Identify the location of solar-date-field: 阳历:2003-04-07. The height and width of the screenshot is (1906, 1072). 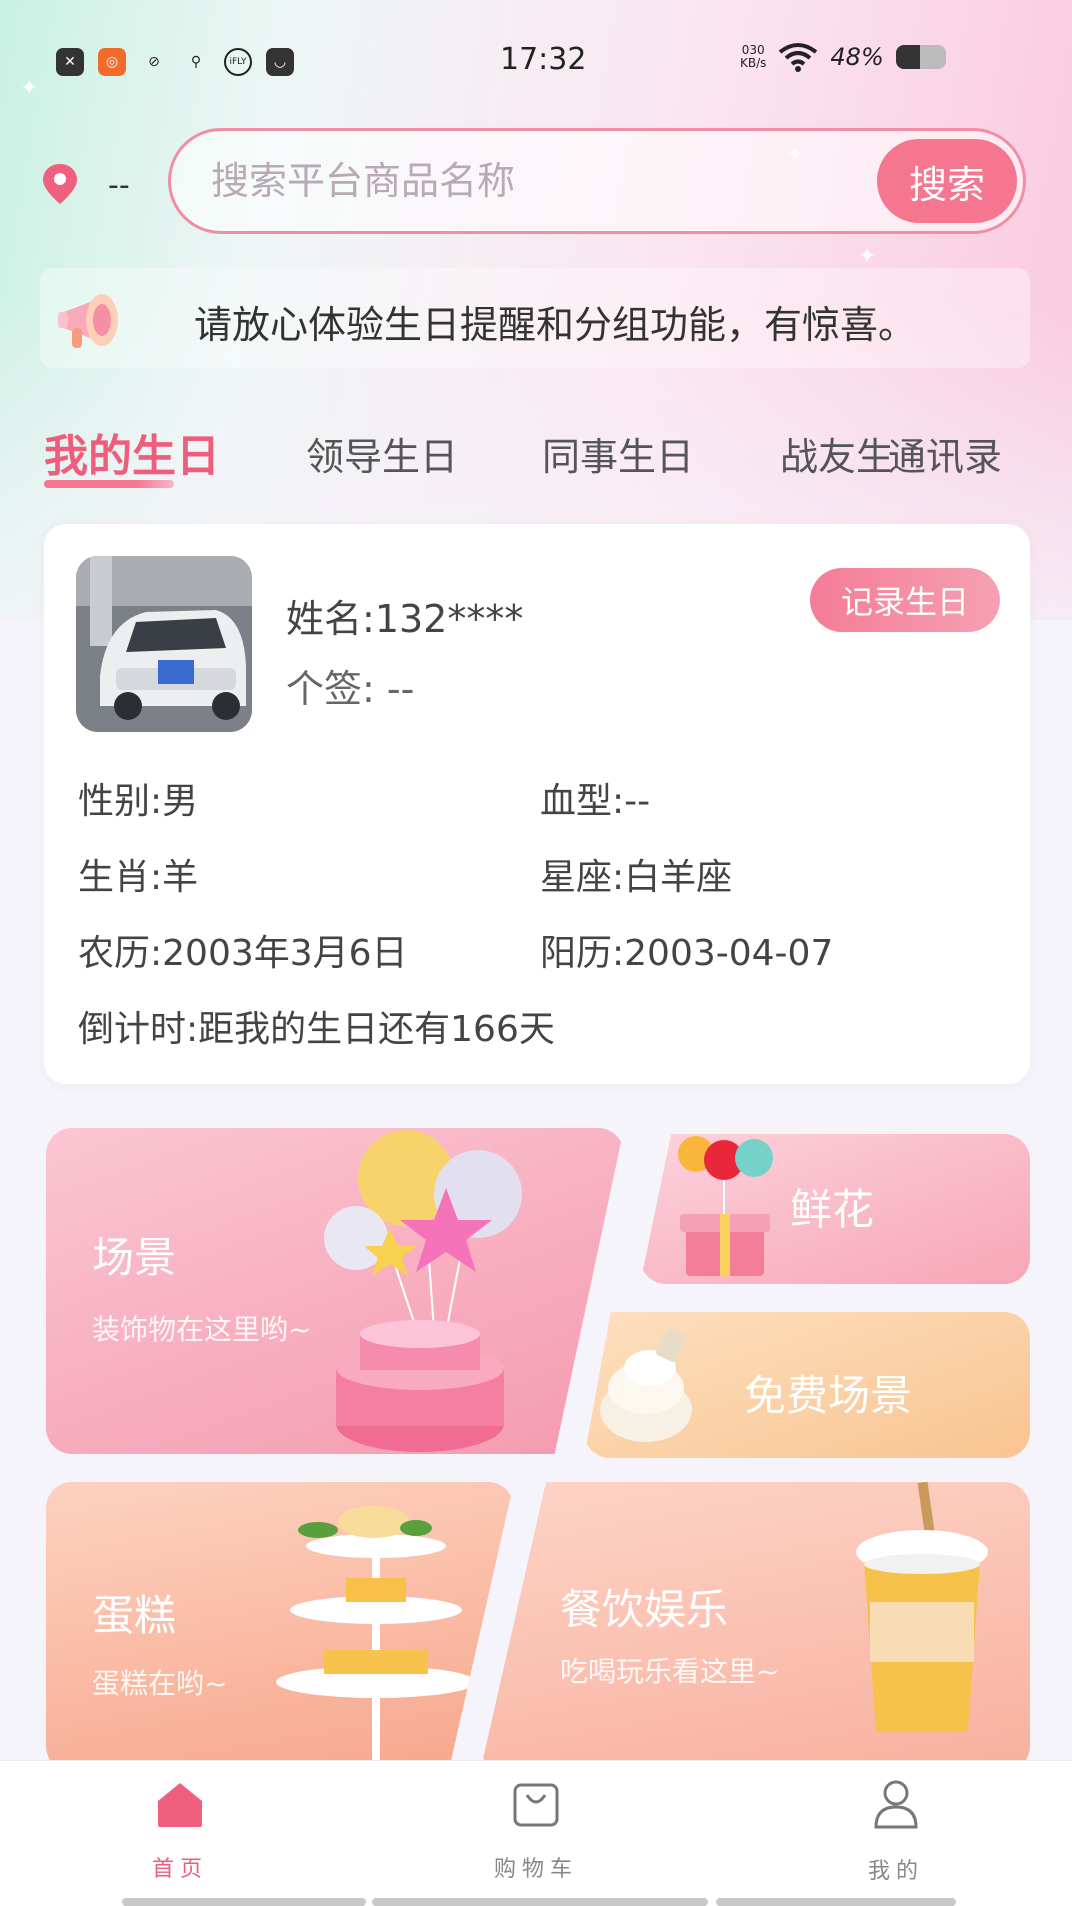
(687, 953).